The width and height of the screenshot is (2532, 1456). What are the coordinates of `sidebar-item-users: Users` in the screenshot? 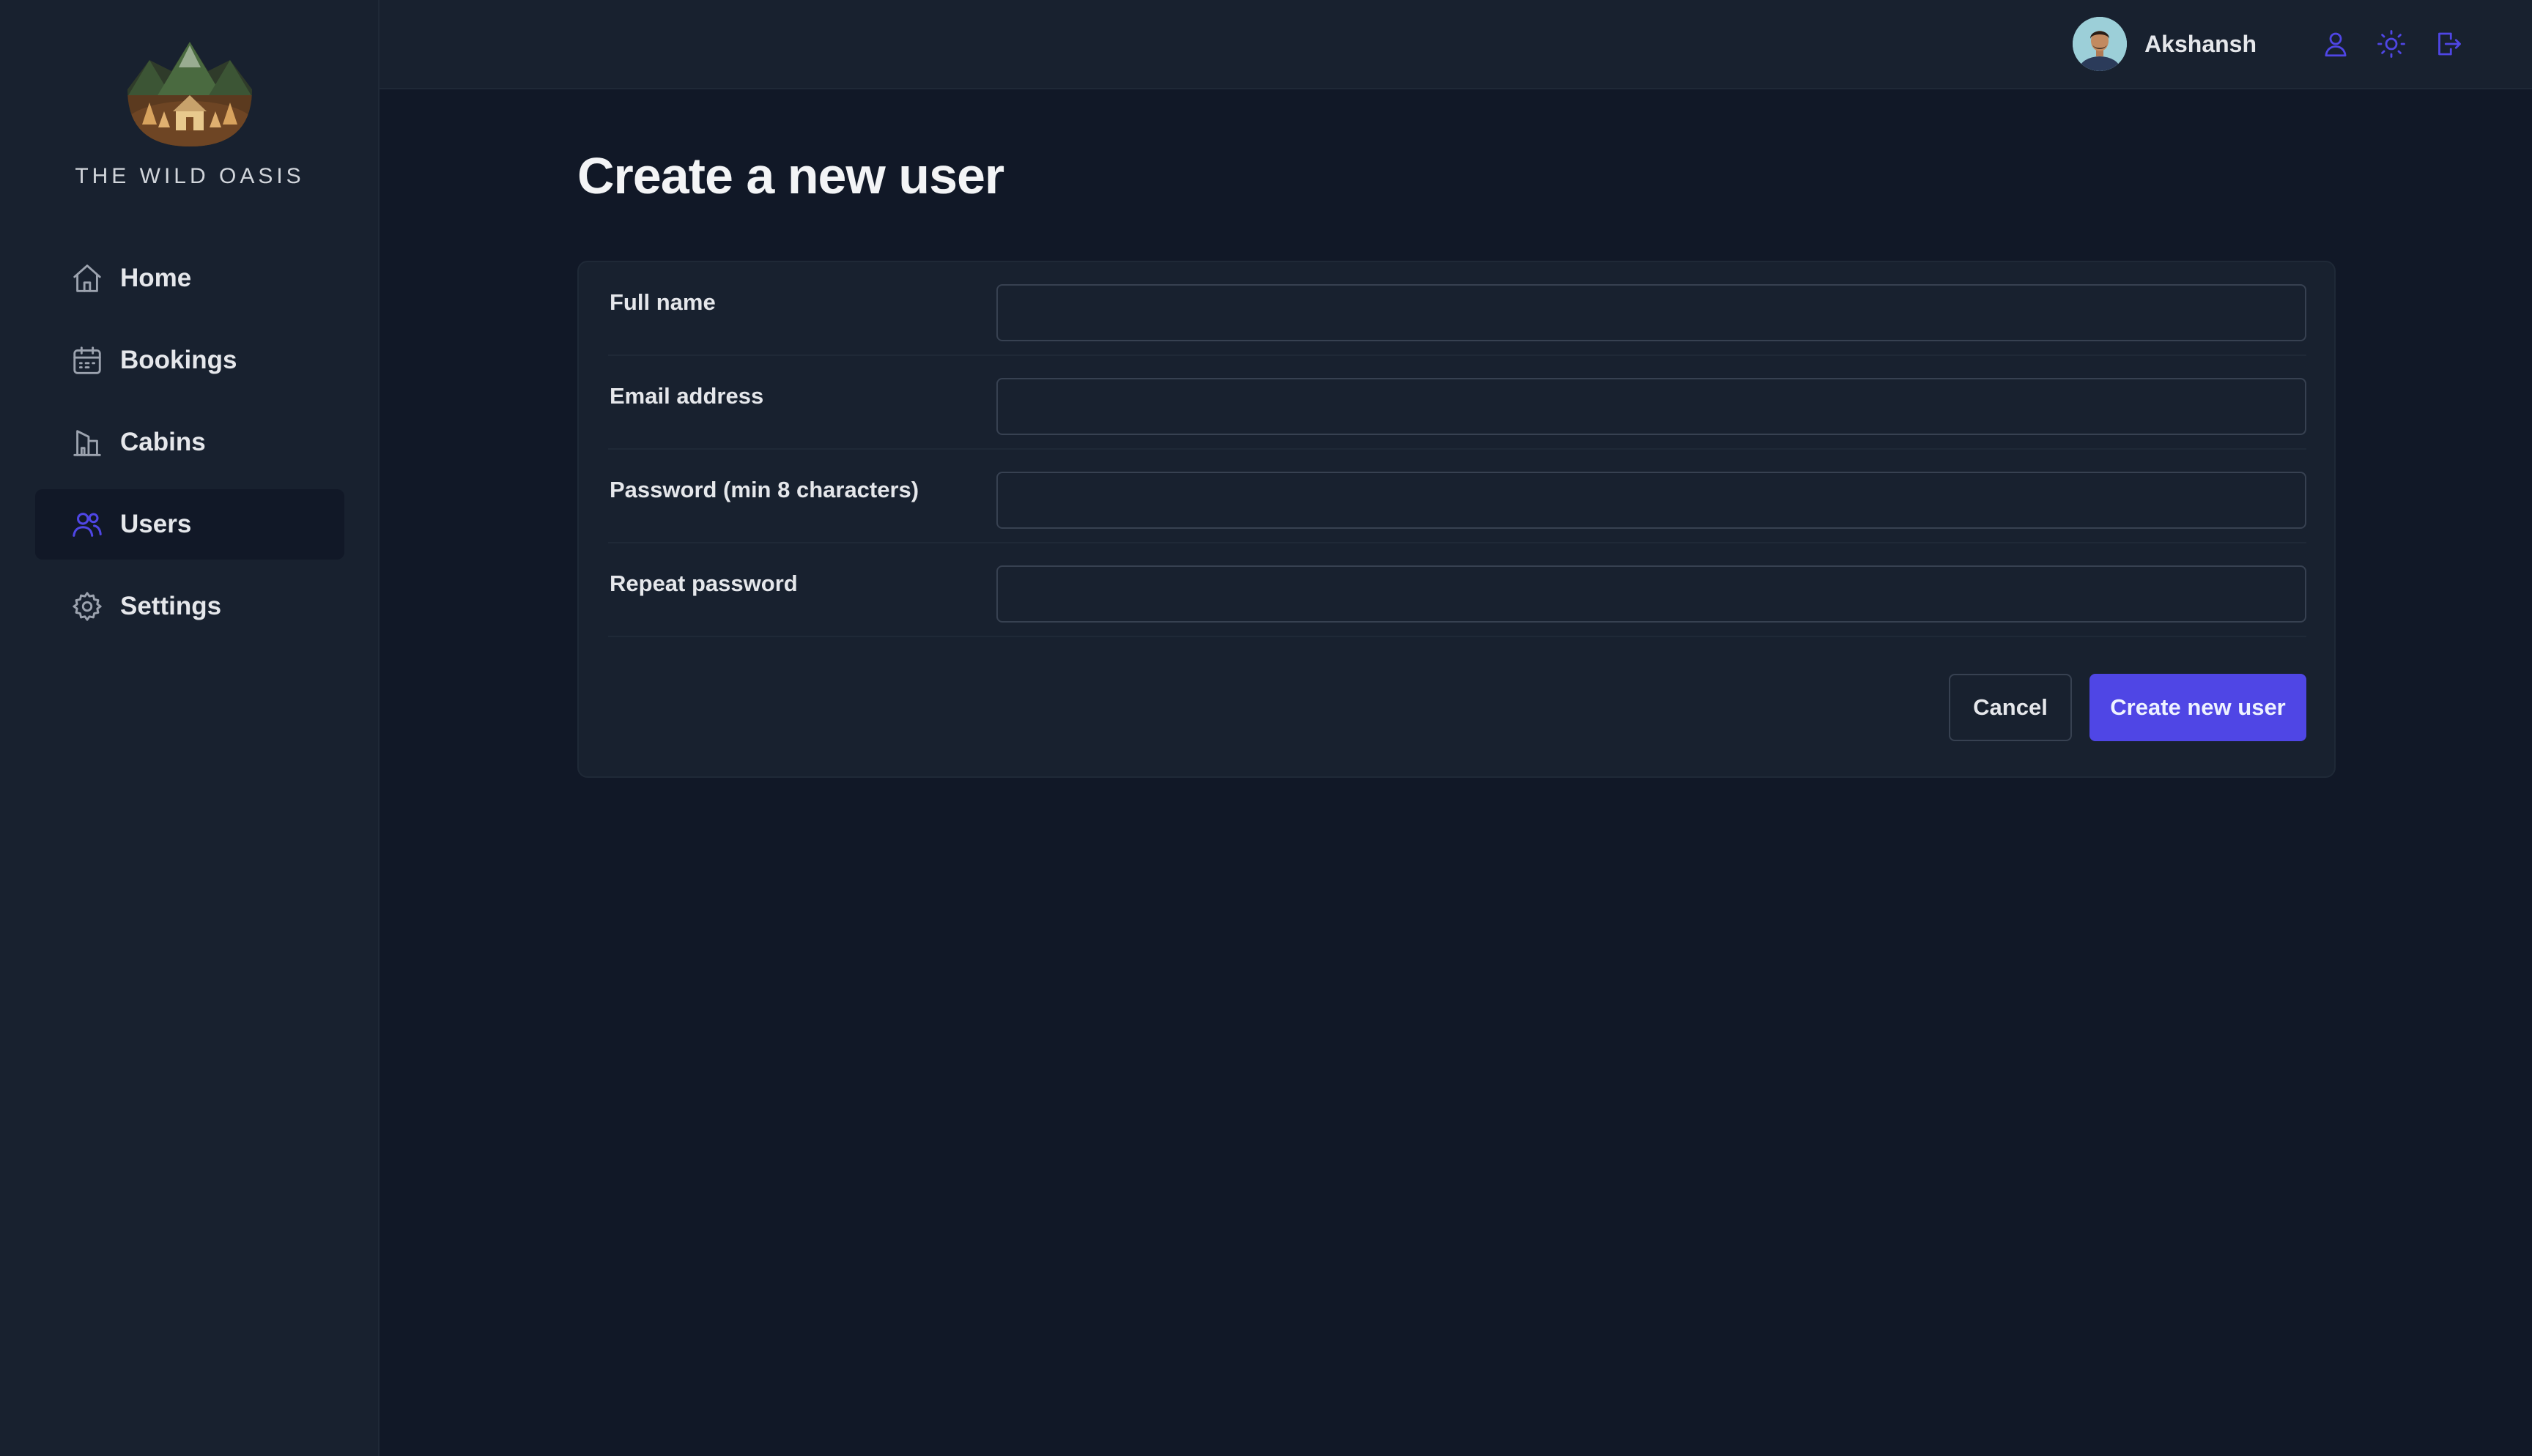 It's located at (189, 525).